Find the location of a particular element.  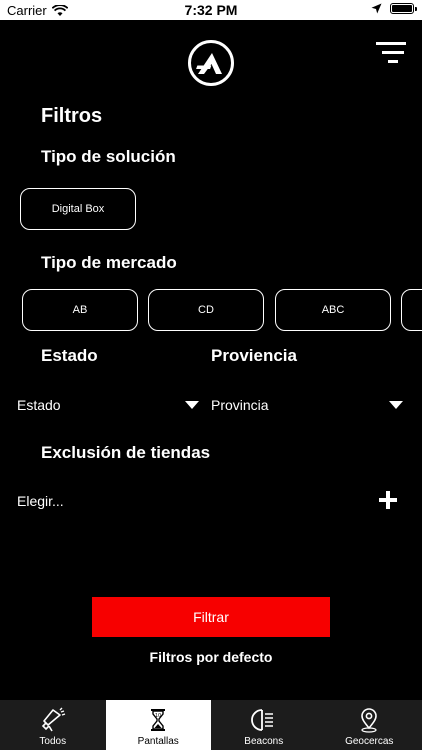

tab-todos: Todos is located at coordinates (53, 725).